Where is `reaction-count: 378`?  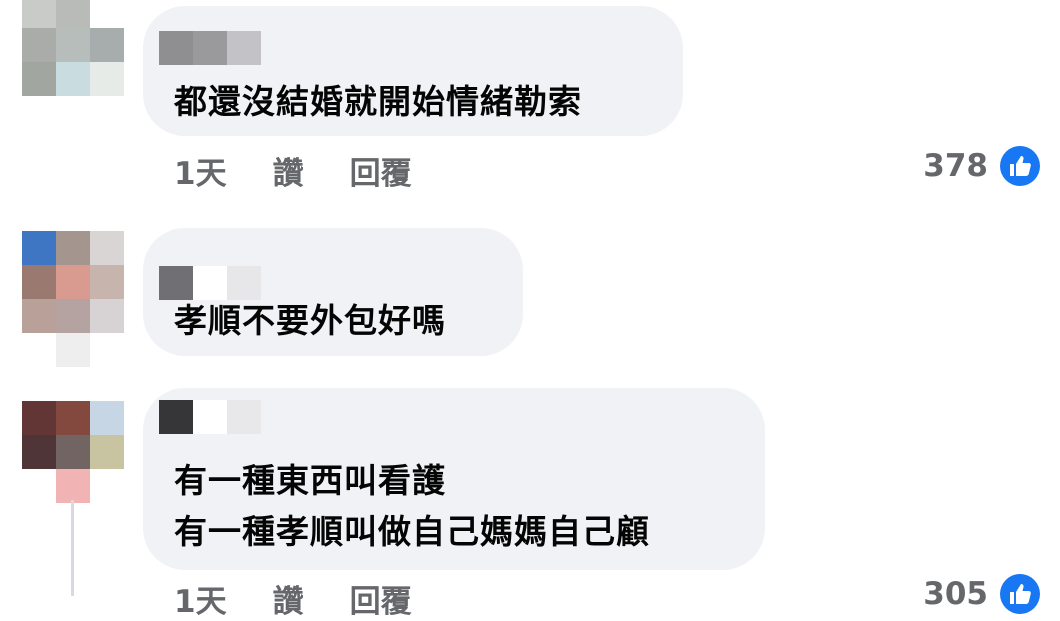
reaction-count: 378 is located at coordinates (981, 166).